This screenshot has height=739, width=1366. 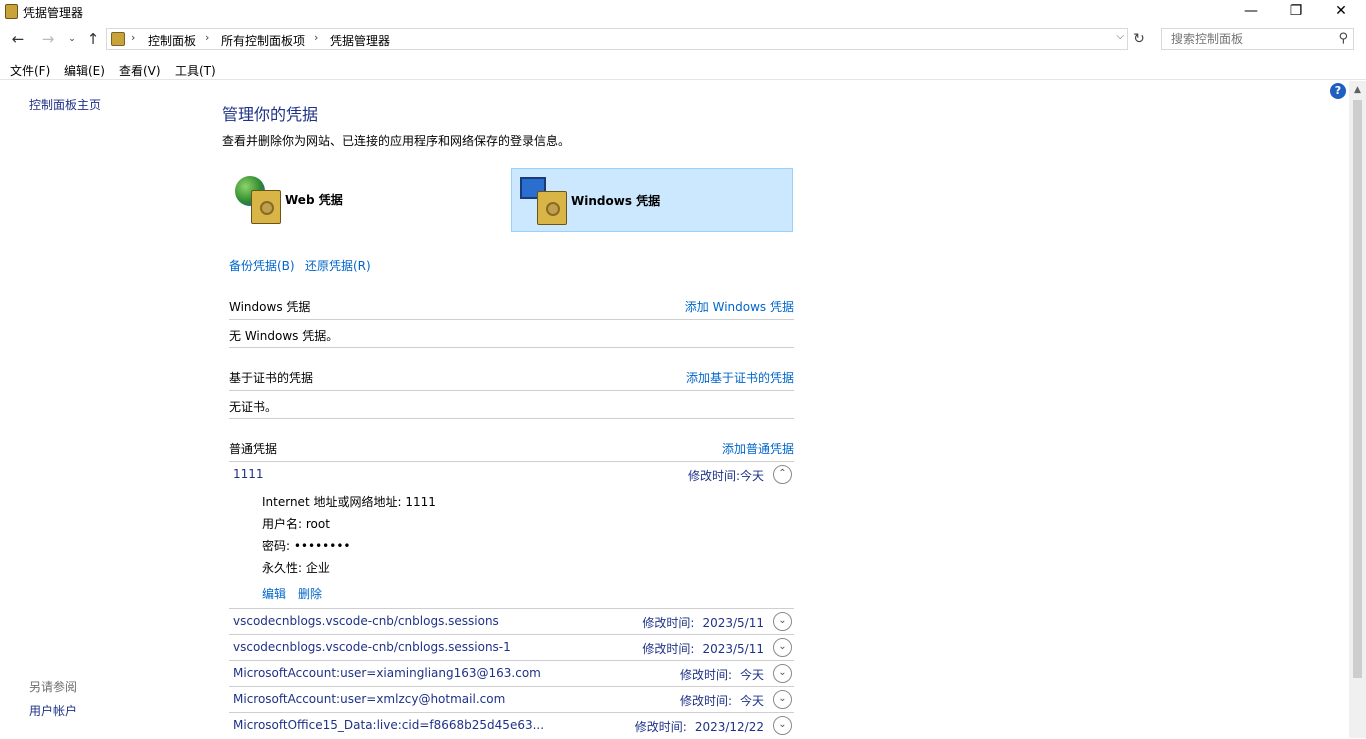 What do you see at coordinates (683, 69) in the screenshot?
I see `menu-bar: 文件(F) 编辑(E) 查看(V) 工具(T)` at bounding box center [683, 69].